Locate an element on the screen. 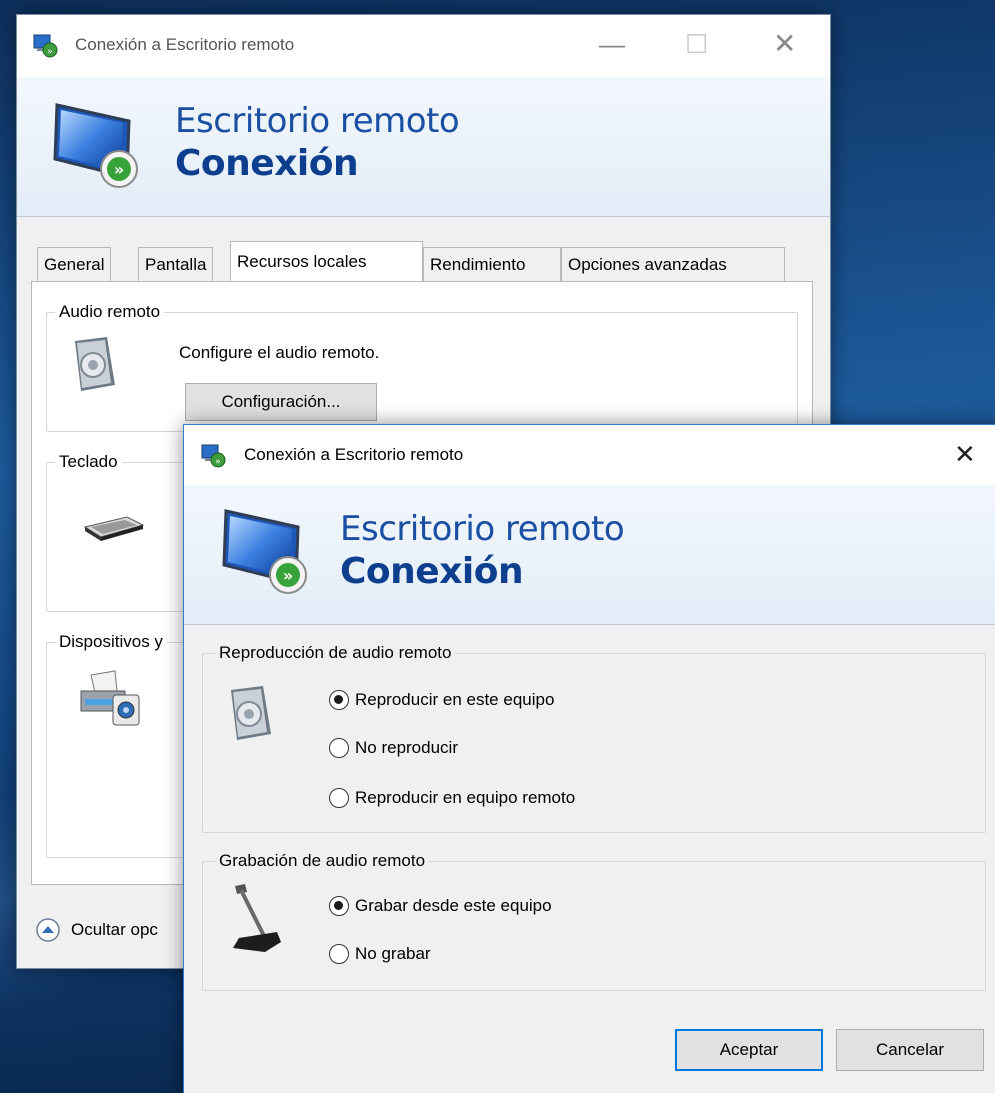 Image resolution: width=995 pixels, height=1093 pixels. dialog-title: Conexión a Escritorio remoto is located at coordinates (354, 454).